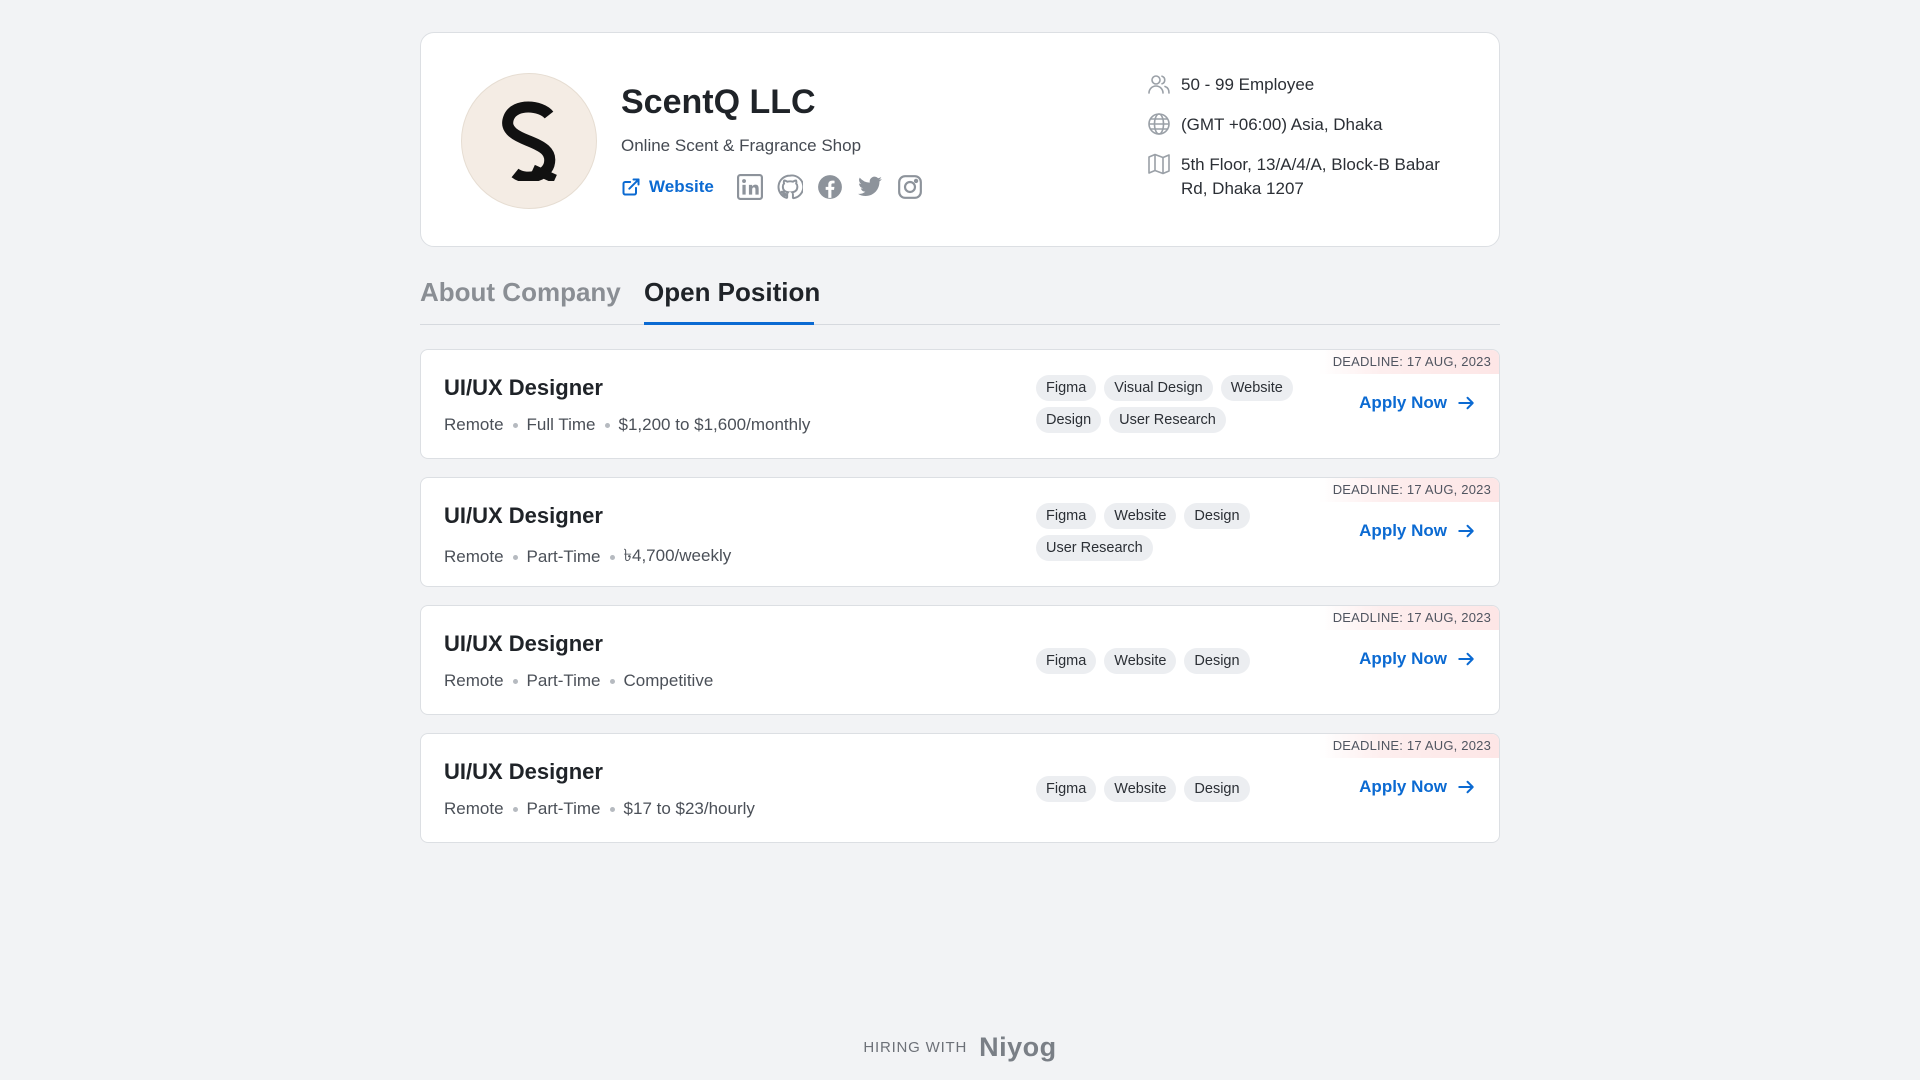 The height and width of the screenshot is (1080, 1920). What do you see at coordinates (1158, 388) in the screenshot?
I see `skill-tag: Visual Design` at bounding box center [1158, 388].